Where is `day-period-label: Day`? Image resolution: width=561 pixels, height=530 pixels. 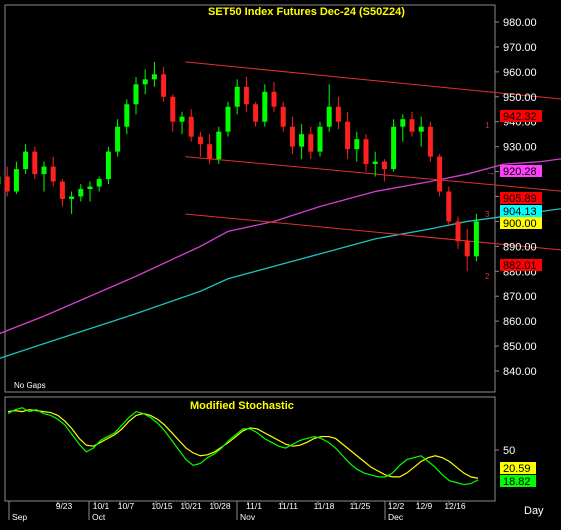
day-period-label: Day is located at coordinates (534, 511).